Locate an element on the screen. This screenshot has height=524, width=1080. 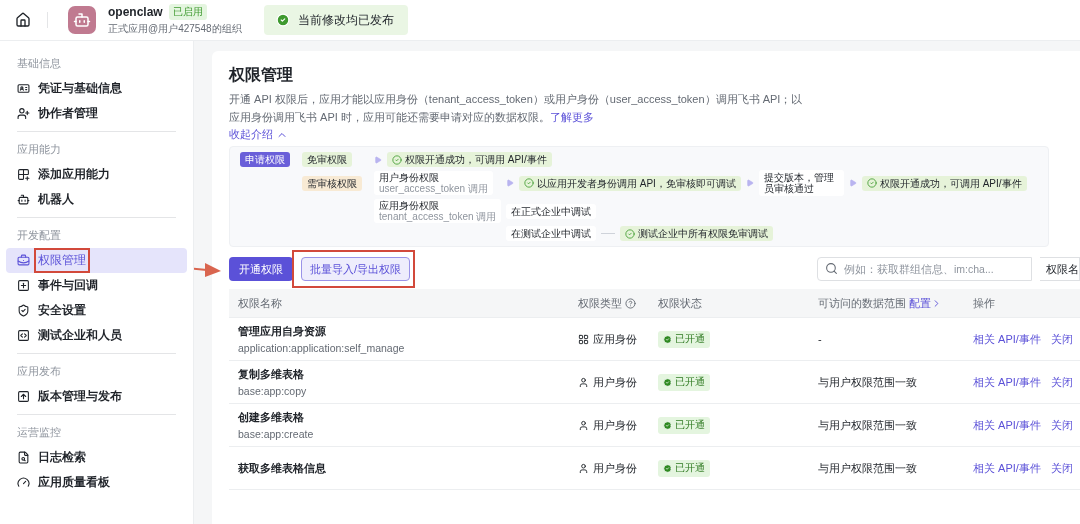
sidebar-item: 测试企业和人员 is located at coordinates (96, 335).